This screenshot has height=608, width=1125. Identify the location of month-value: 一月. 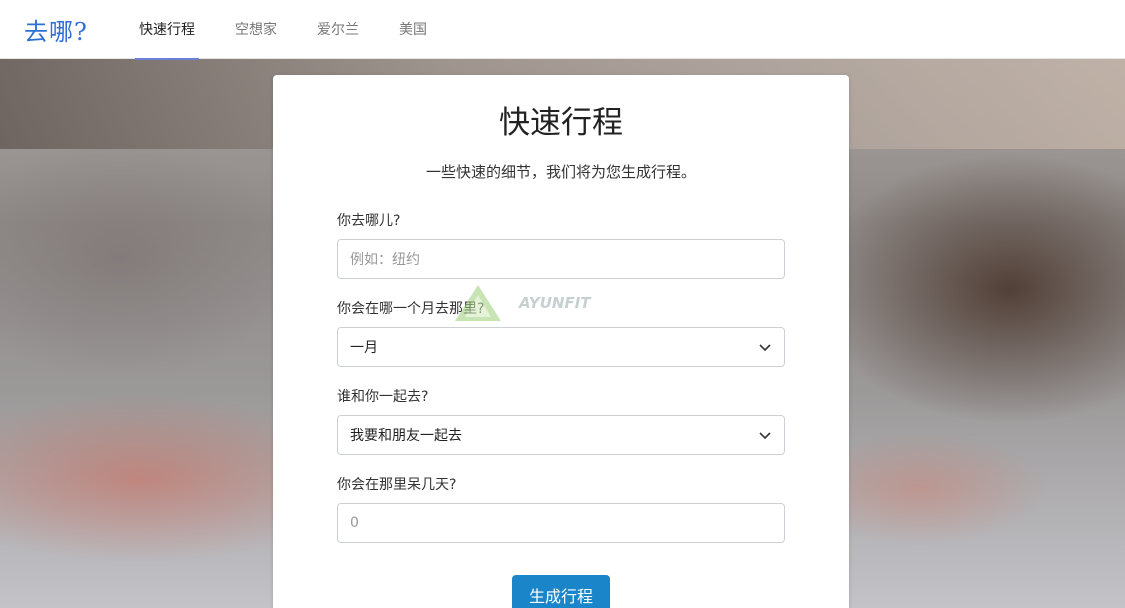
(364, 348).